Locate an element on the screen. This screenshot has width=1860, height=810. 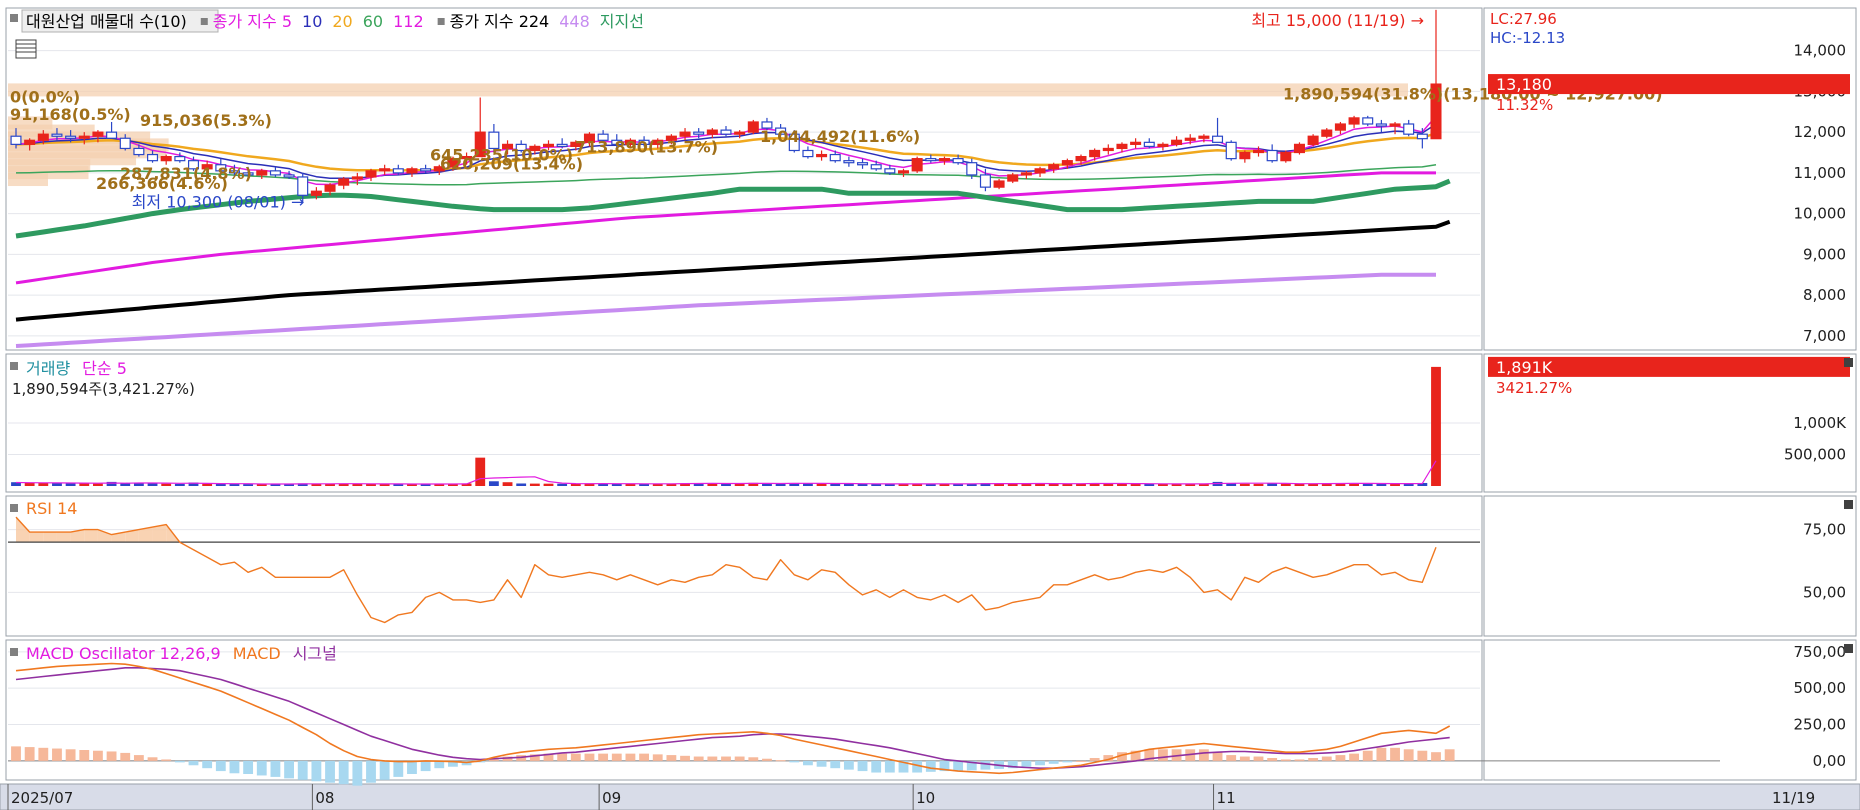
price-legend-item: 60 is located at coordinates (373, 21).